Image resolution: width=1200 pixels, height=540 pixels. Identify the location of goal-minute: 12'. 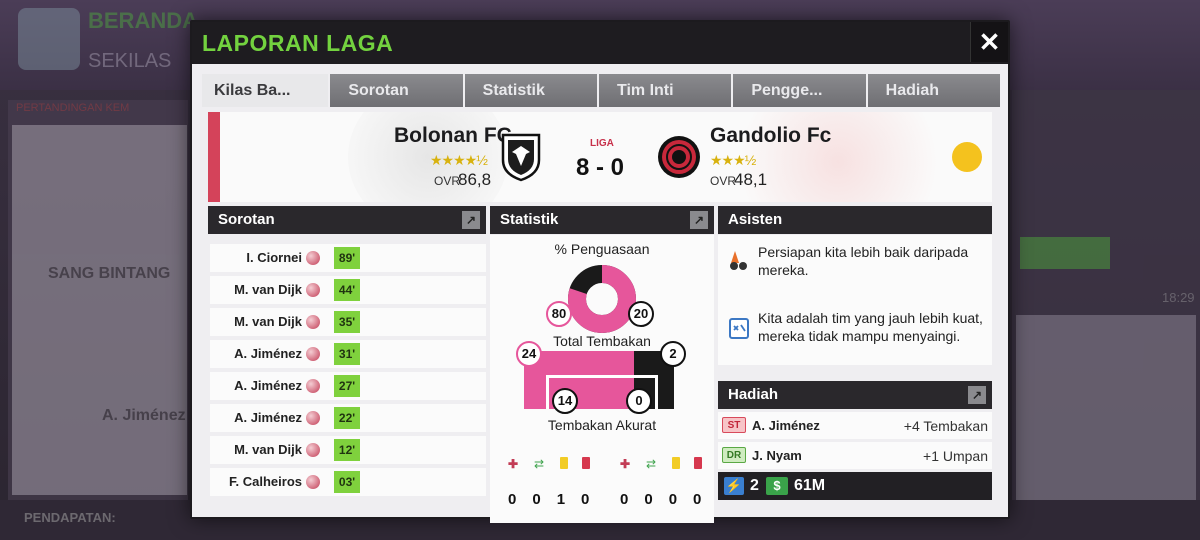
(347, 450).